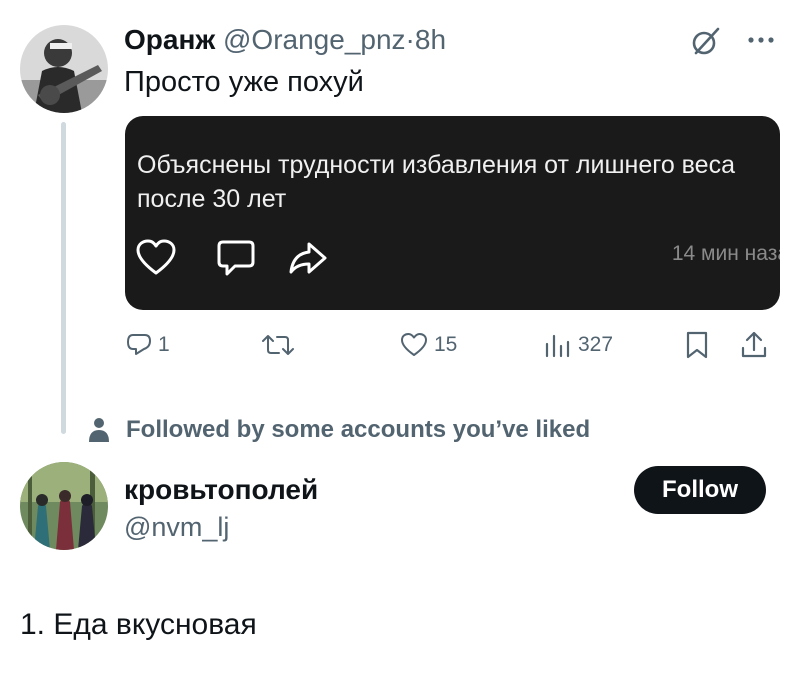 The width and height of the screenshot is (800, 679). Describe the element at coordinates (596, 344) in the screenshot. I see `views-count: 327` at that location.